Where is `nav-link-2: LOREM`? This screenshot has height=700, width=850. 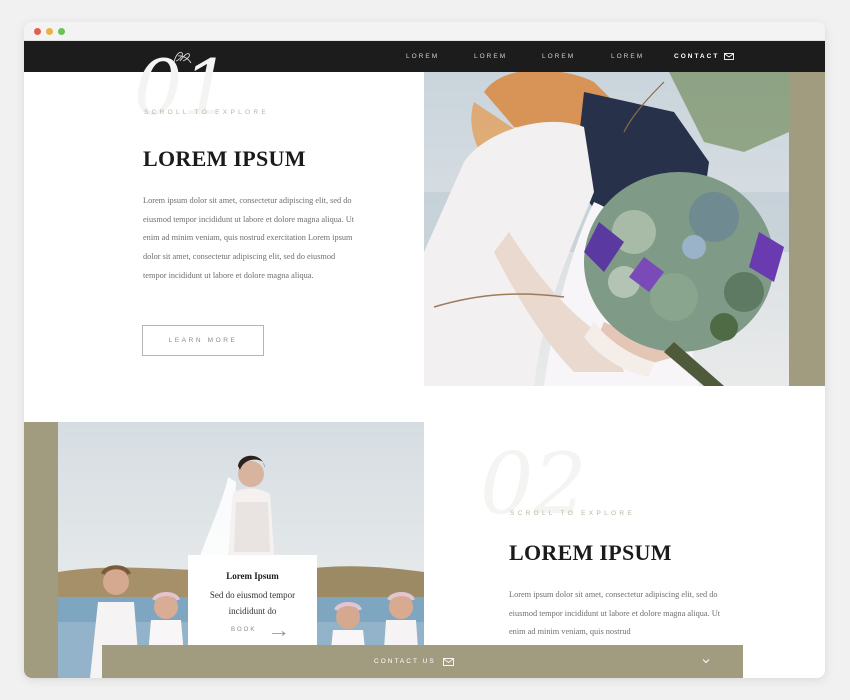 nav-link-2: LOREM is located at coordinates (490, 56).